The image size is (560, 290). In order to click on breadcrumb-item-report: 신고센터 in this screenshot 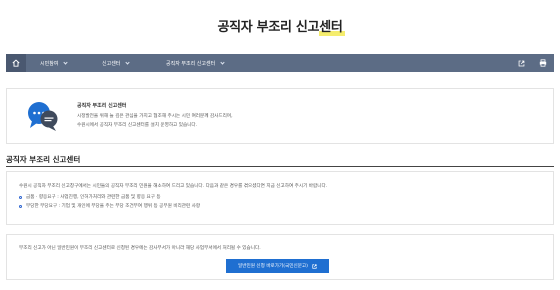, I will do `click(120, 63)`.